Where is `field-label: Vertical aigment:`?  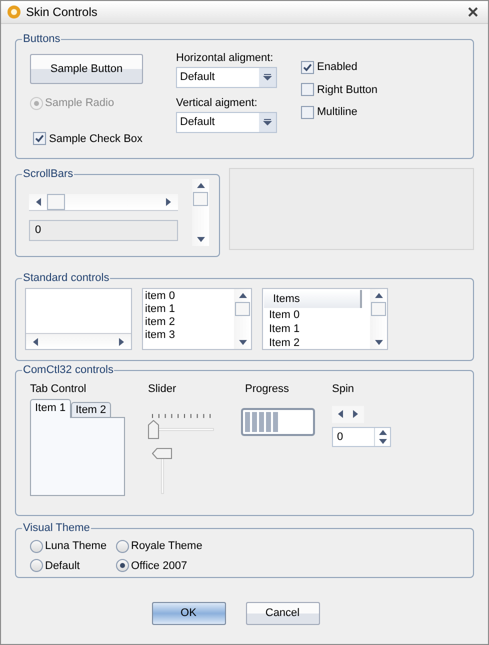 field-label: Vertical aigment: is located at coordinates (217, 103).